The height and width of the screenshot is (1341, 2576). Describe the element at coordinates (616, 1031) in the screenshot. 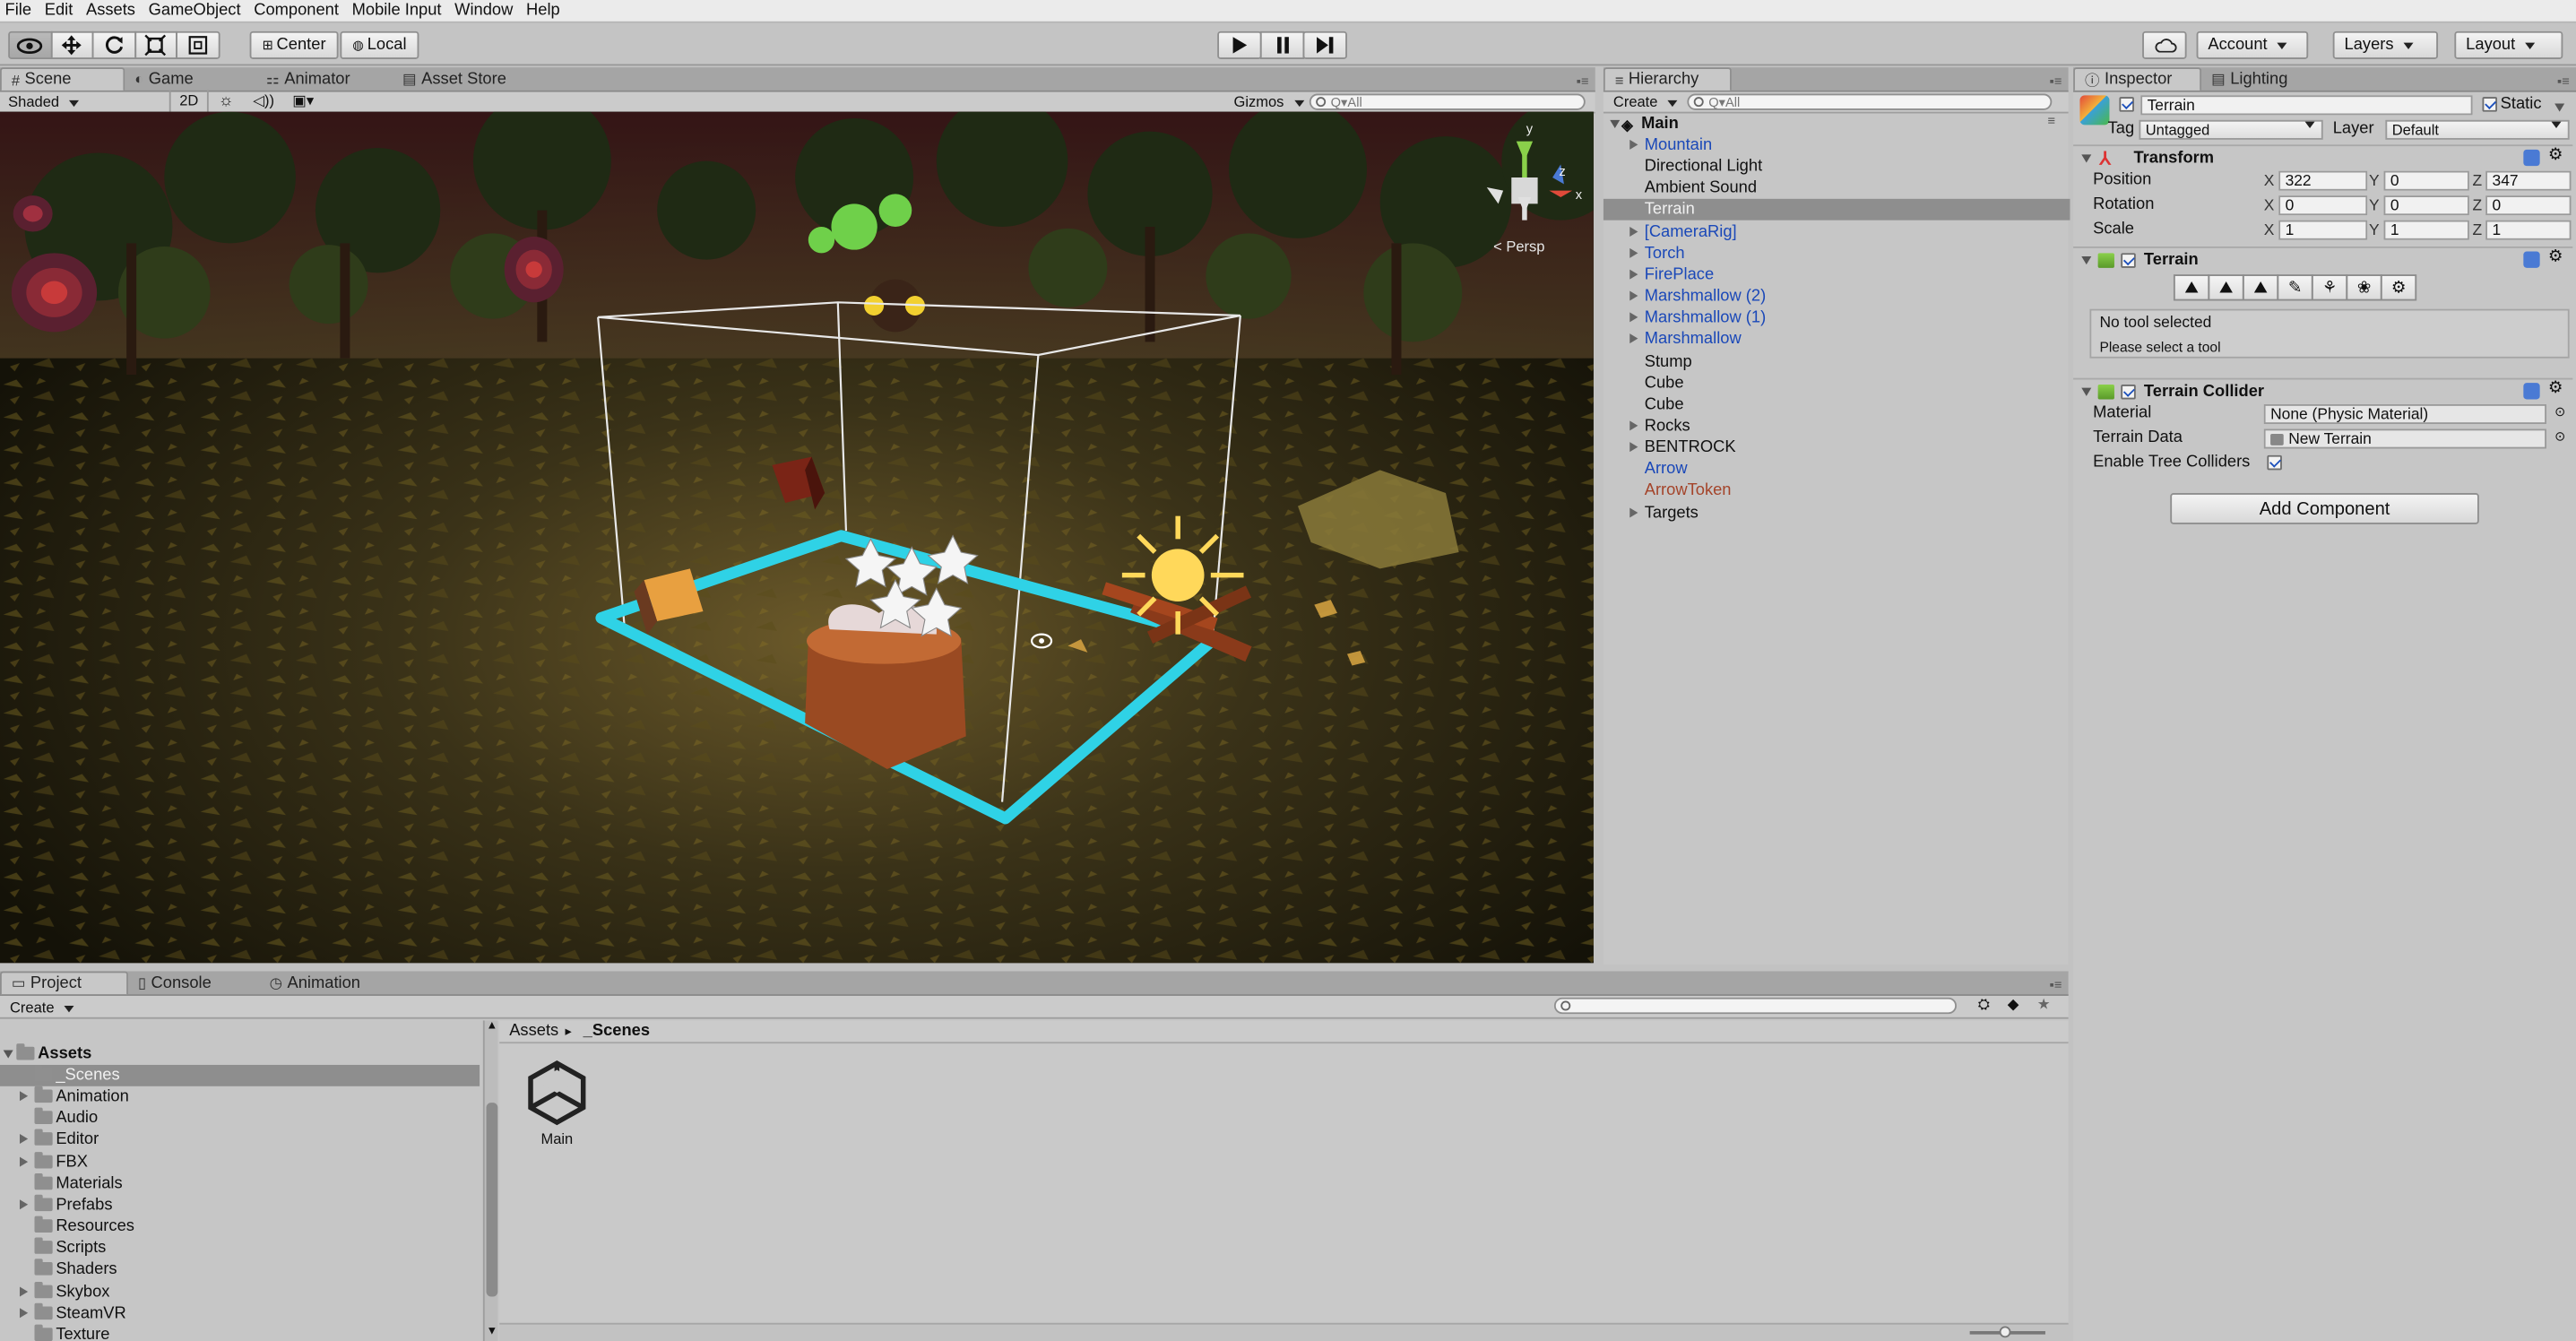

I see `breadcrumb-scenes: _Scenes` at that location.